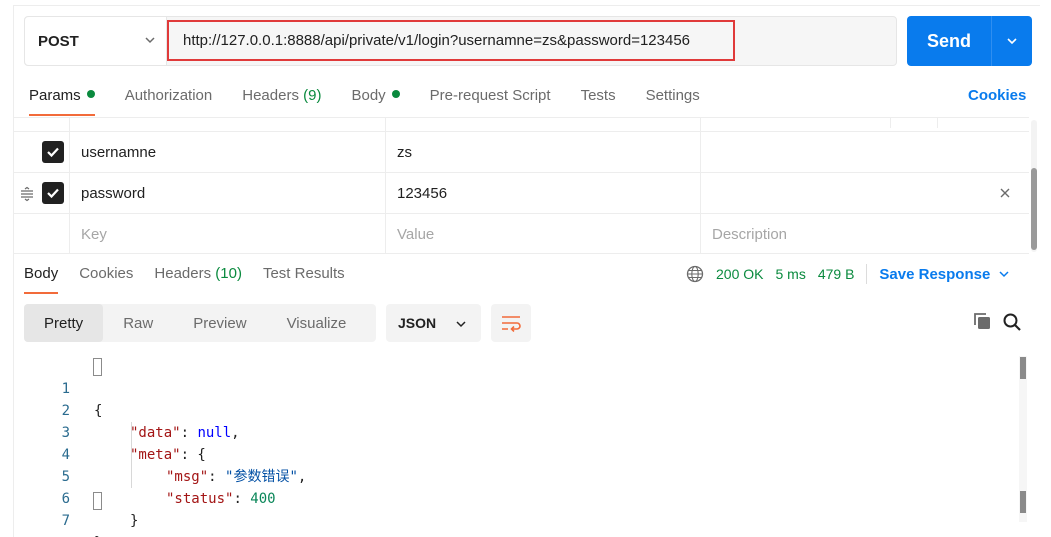 The width and height of the screenshot is (1051, 537). What do you see at coordinates (521, 193) in the screenshot?
I see `table-row: password 123456` at bounding box center [521, 193].